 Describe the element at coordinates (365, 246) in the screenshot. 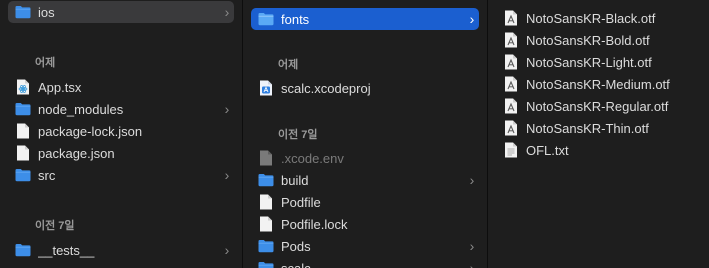

I see `list-item-pods: Pods ›` at that location.